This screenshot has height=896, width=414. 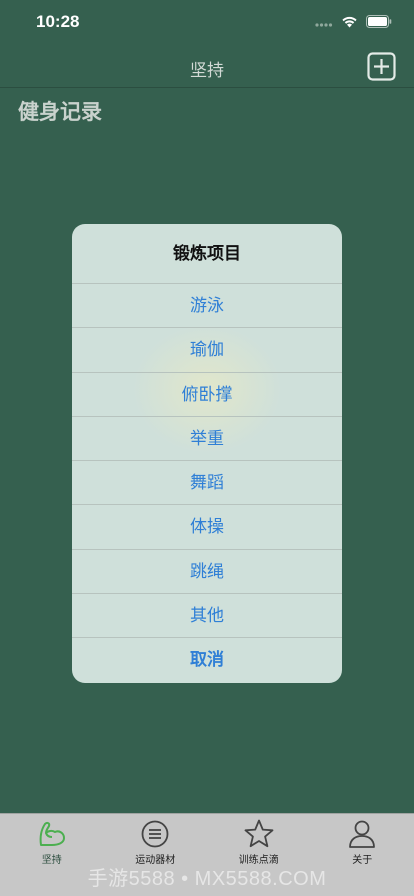 I want to click on dialog-title: 锻炼项目, so click(x=207, y=254).